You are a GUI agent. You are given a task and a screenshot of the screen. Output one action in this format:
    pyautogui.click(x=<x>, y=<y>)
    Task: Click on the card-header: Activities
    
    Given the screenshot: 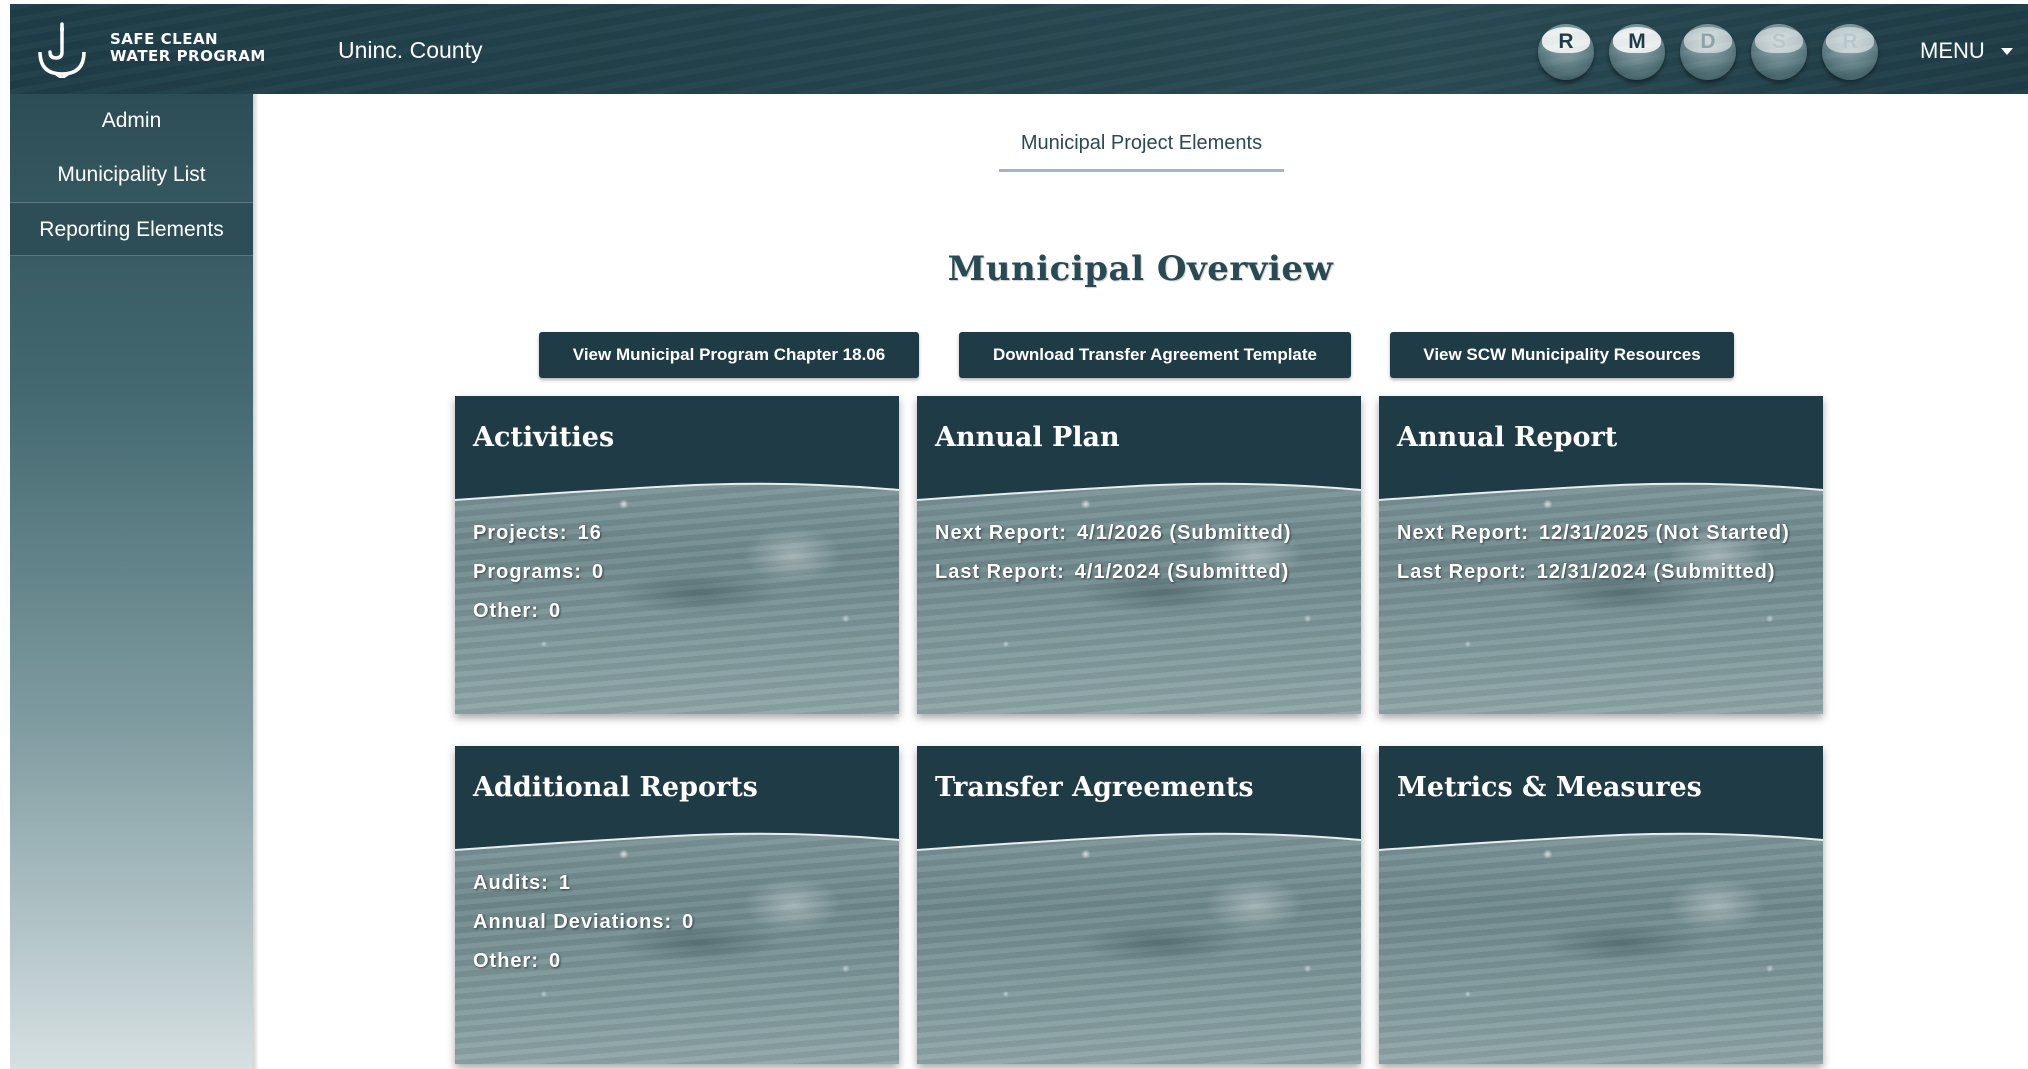 What is the action you would take?
    pyautogui.click(x=677, y=450)
    